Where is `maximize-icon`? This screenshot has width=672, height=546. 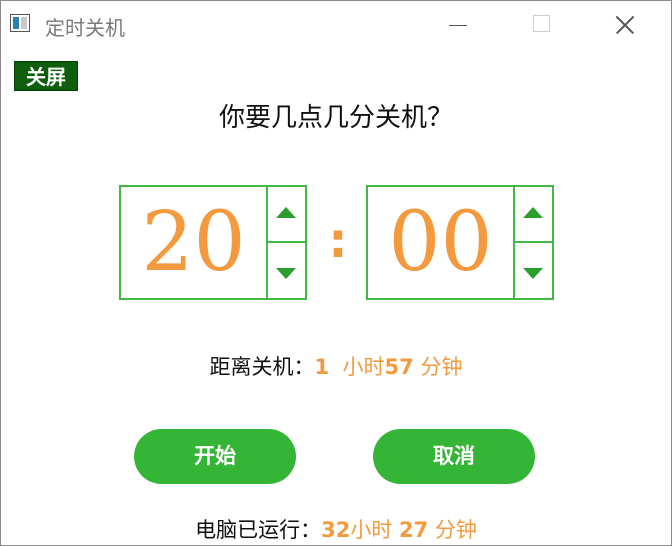
maximize-icon is located at coordinates (542, 24).